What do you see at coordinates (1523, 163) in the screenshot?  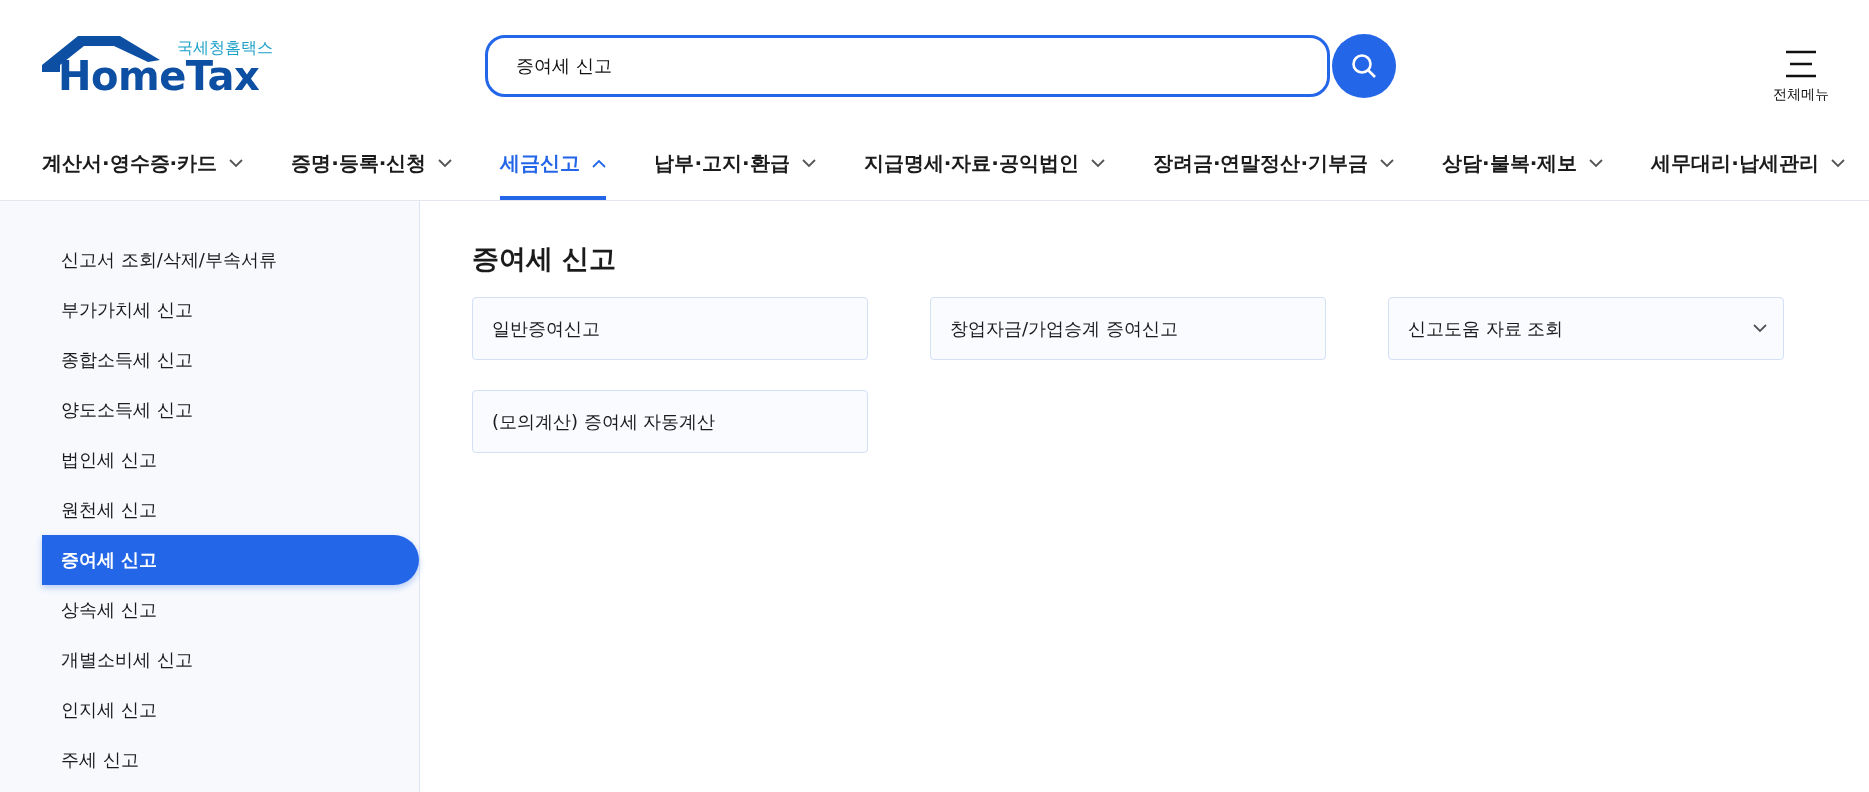 I see `nav-tab: 상담·불복·제보` at bounding box center [1523, 163].